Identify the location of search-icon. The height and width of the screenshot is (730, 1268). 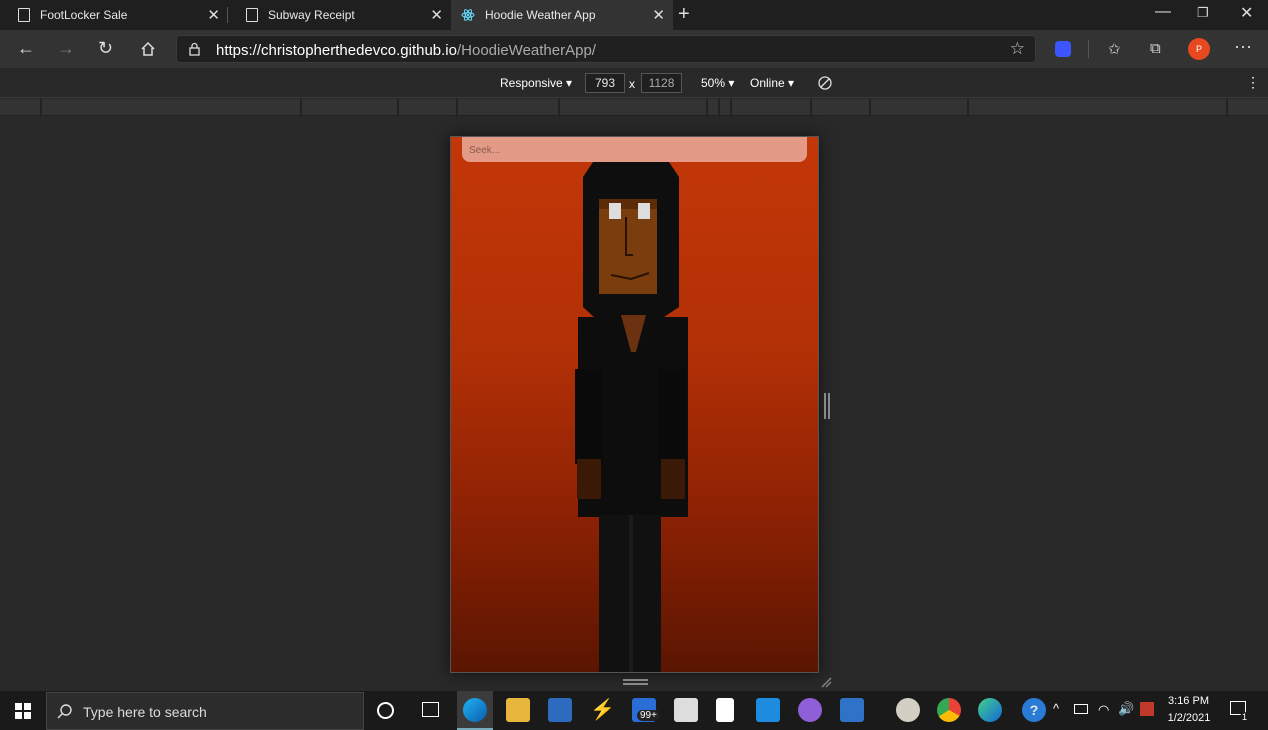
(64, 711).